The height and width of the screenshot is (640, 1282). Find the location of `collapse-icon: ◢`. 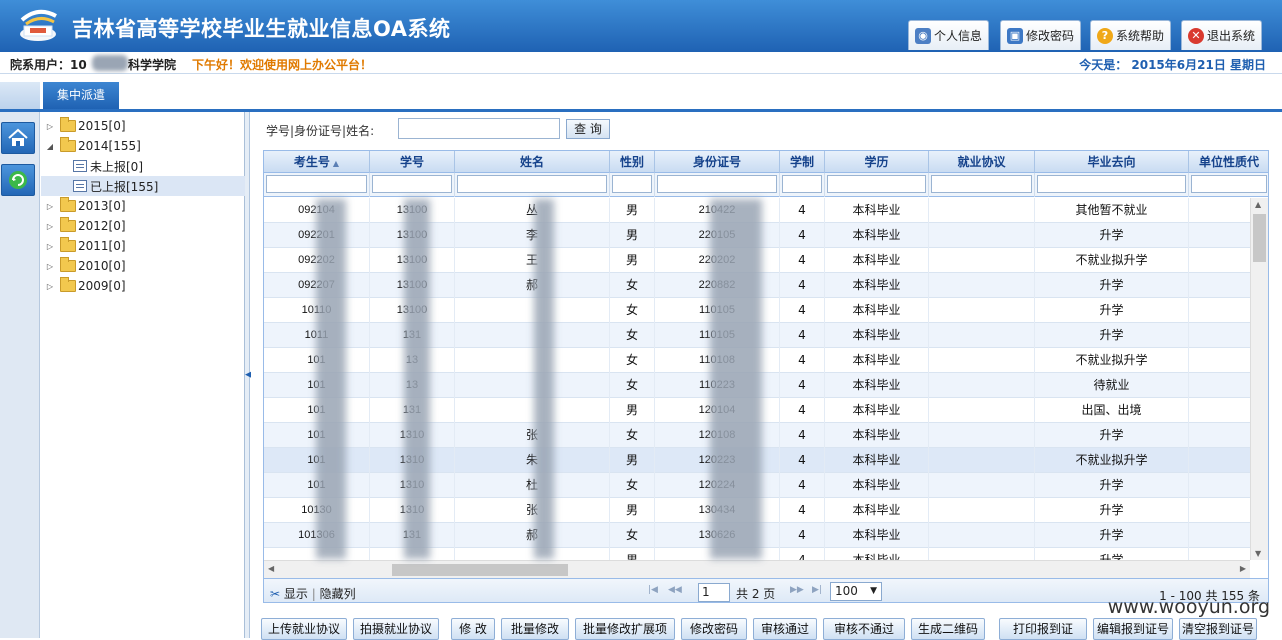

collapse-icon: ◢ is located at coordinates (50, 146).